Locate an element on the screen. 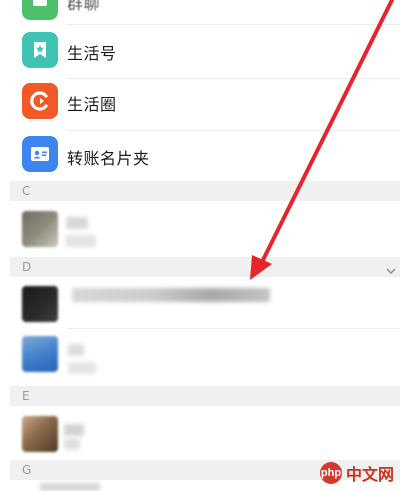 The height and width of the screenshot is (491, 400). list-item-label: 生活圈 is located at coordinates (92, 104).